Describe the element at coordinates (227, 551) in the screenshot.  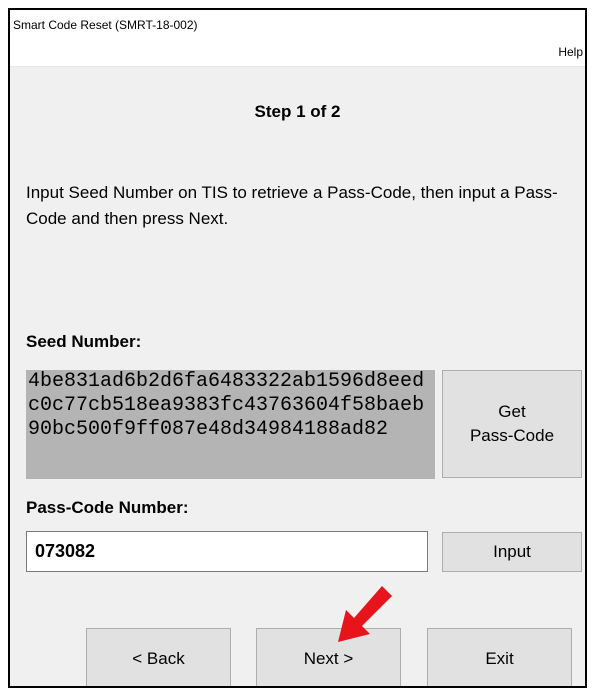
I see `pass-code-input` at that location.